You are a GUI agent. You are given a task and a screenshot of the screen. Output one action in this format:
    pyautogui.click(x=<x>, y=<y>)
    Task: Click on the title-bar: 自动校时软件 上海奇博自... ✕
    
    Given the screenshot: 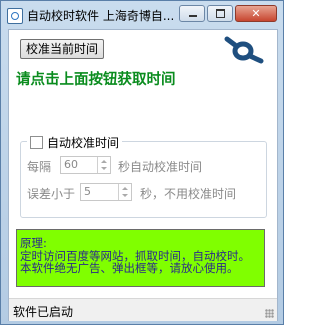 What is the action you would take?
    pyautogui.click(x=142, y=15)
    